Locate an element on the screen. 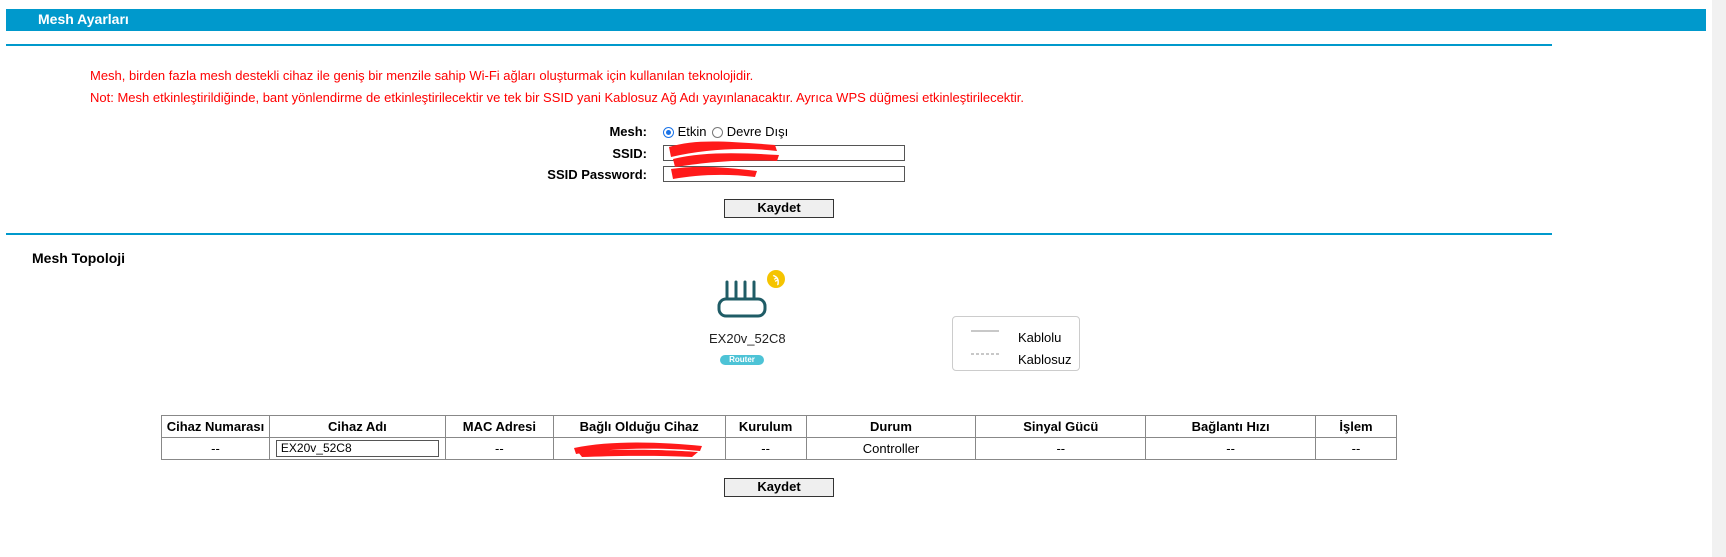  header-mac-address: MAC Adresi is located at coordinates (499, 426).